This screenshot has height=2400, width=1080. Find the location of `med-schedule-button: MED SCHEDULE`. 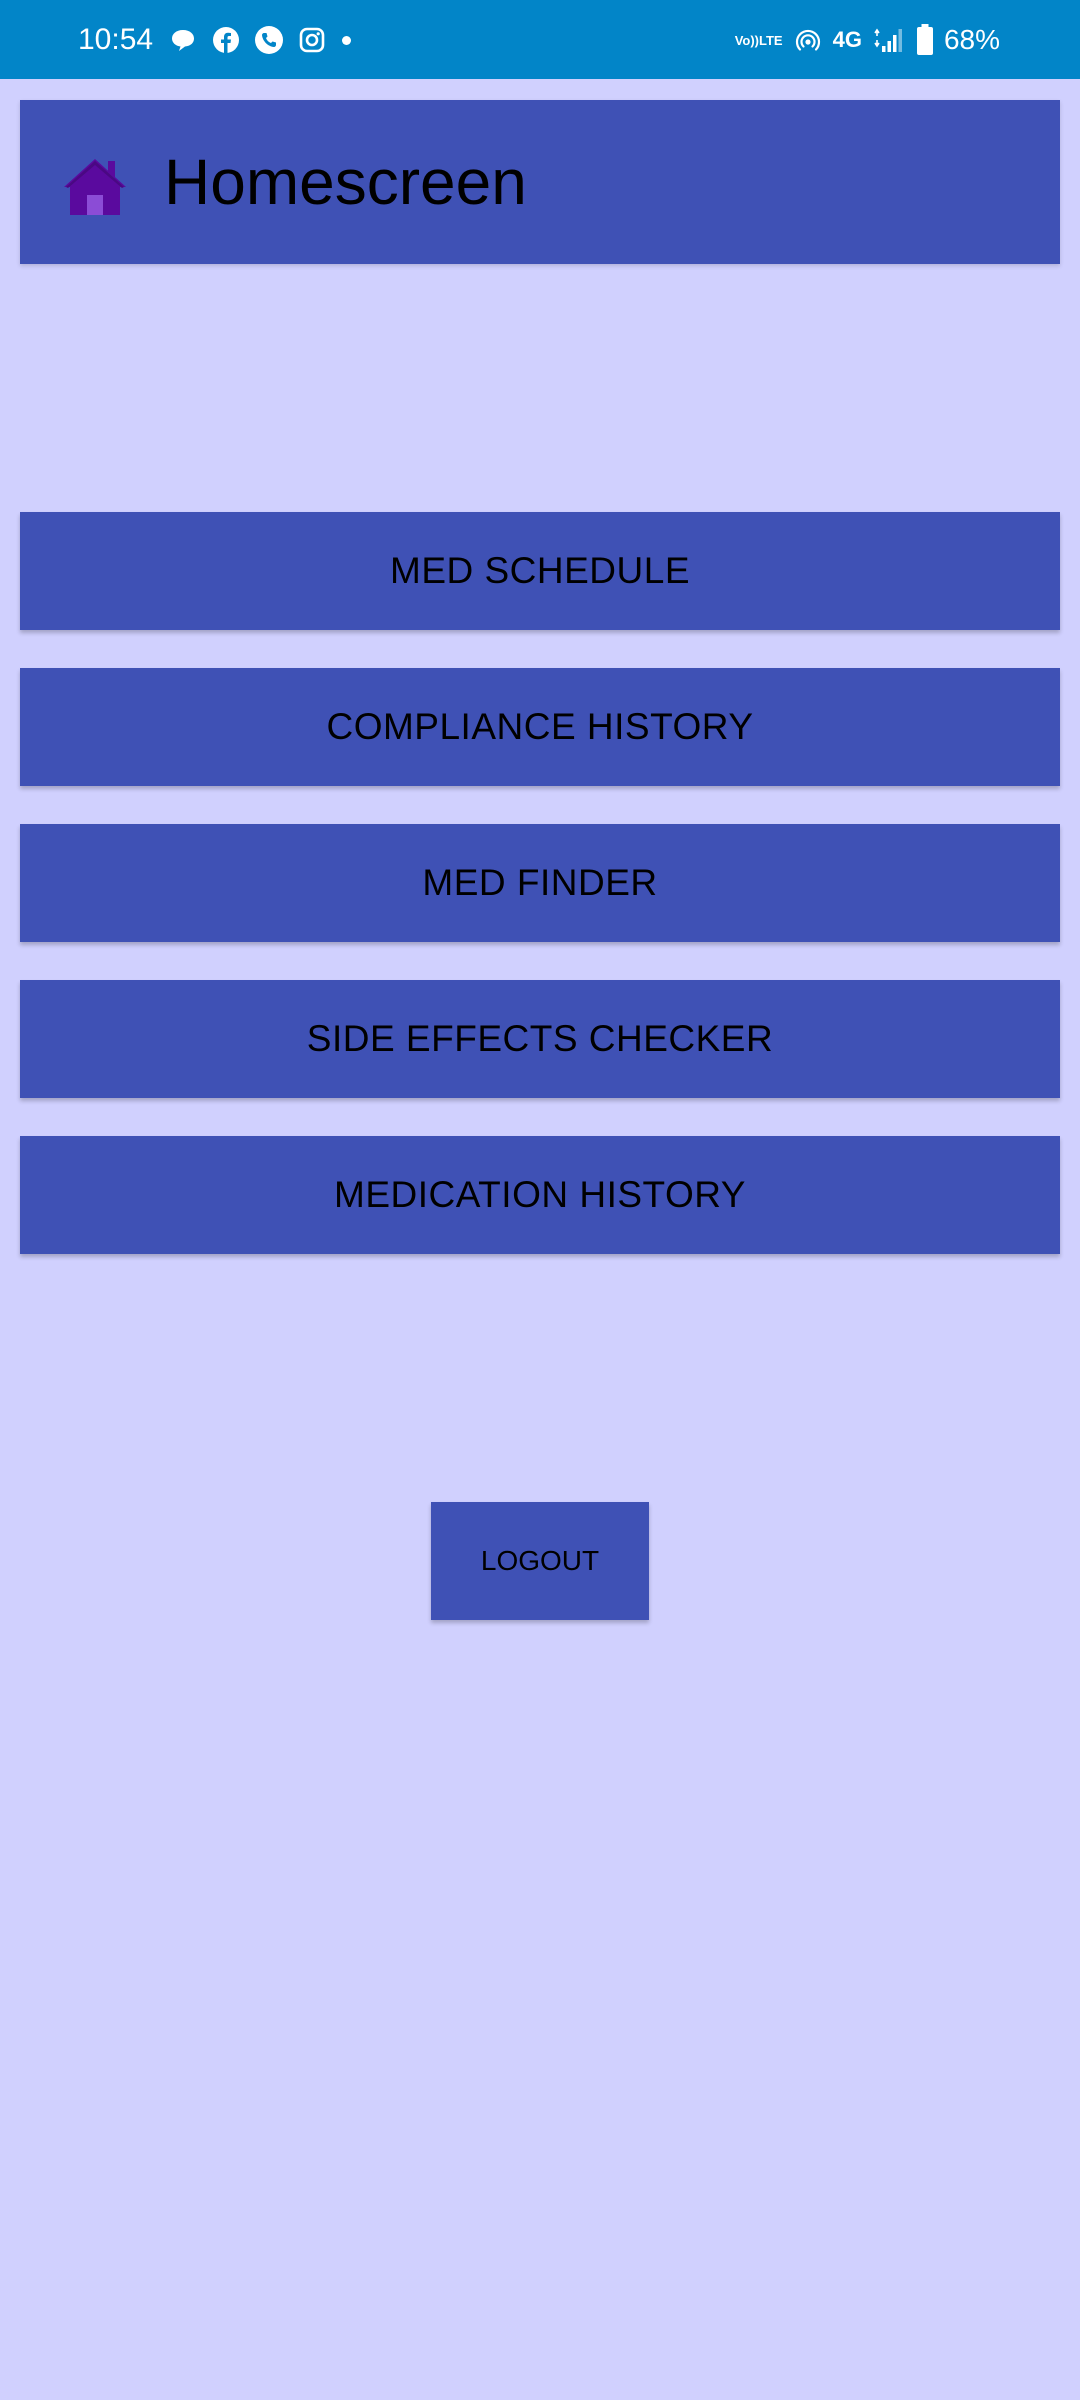

med-schedule-button: MED SCHEDULE is located at coordinates (540, 571).